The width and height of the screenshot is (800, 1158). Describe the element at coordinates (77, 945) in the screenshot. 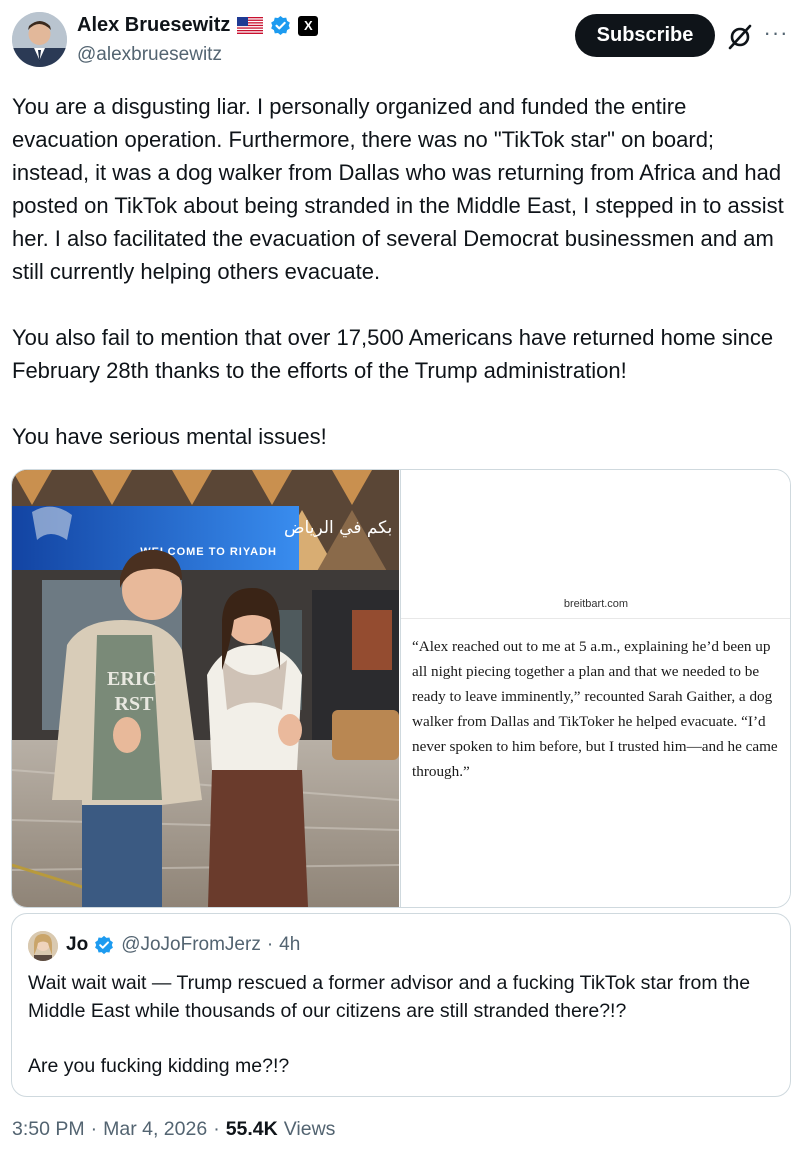

I see `quoted-author-name: Jo` at that location.